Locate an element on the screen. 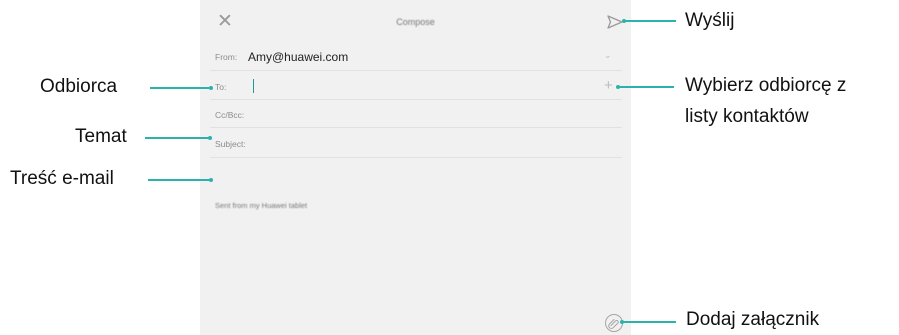  body-field: Sent from my Huawei tablet is located at coordinates (261, 205).